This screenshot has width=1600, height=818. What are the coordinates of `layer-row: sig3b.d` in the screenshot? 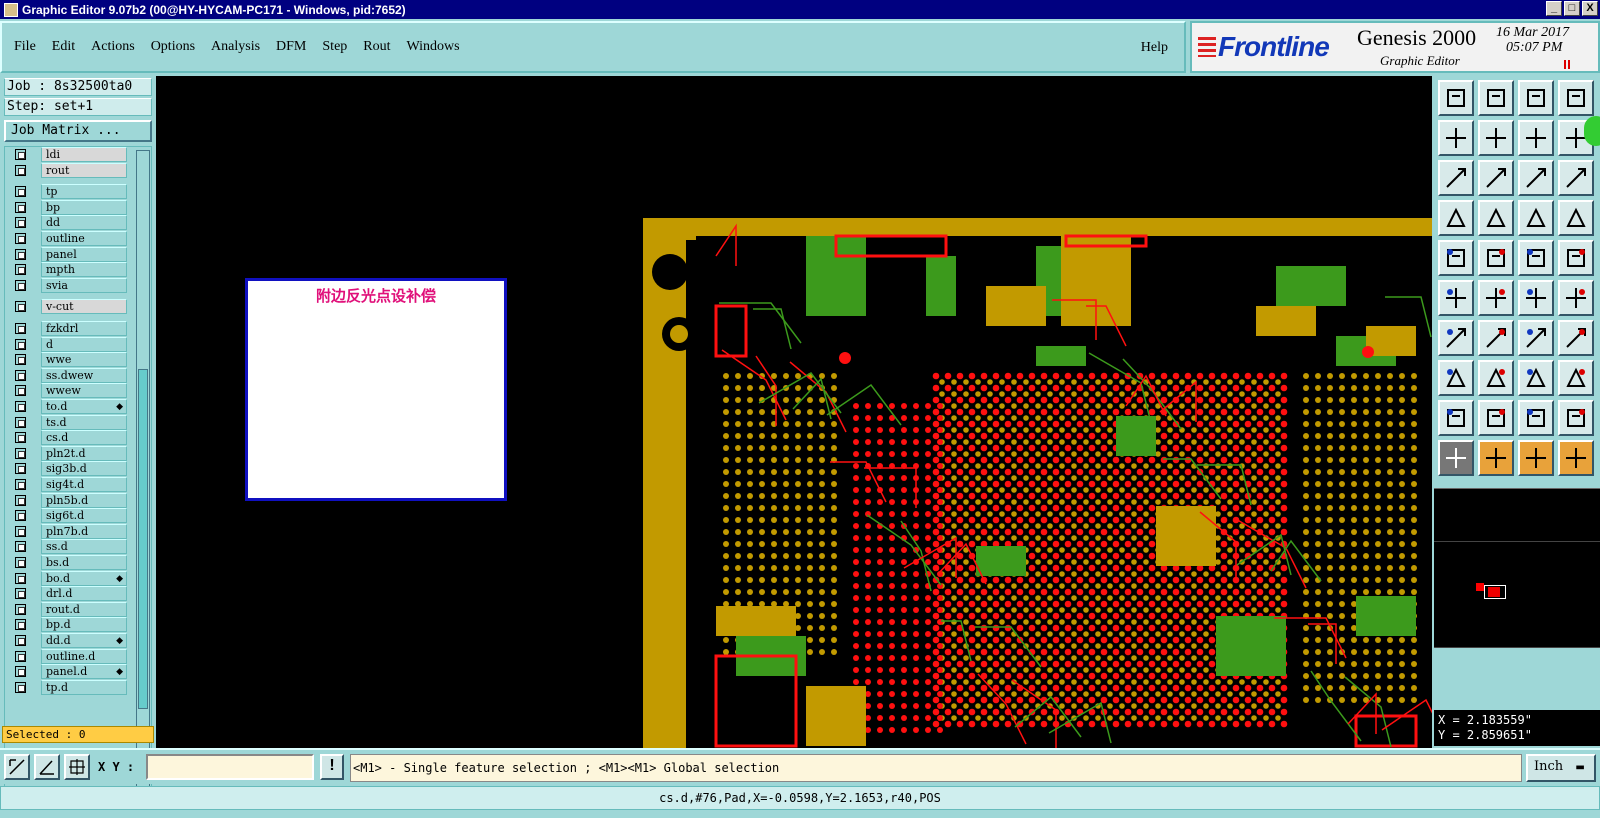 It's located at (69, 469).